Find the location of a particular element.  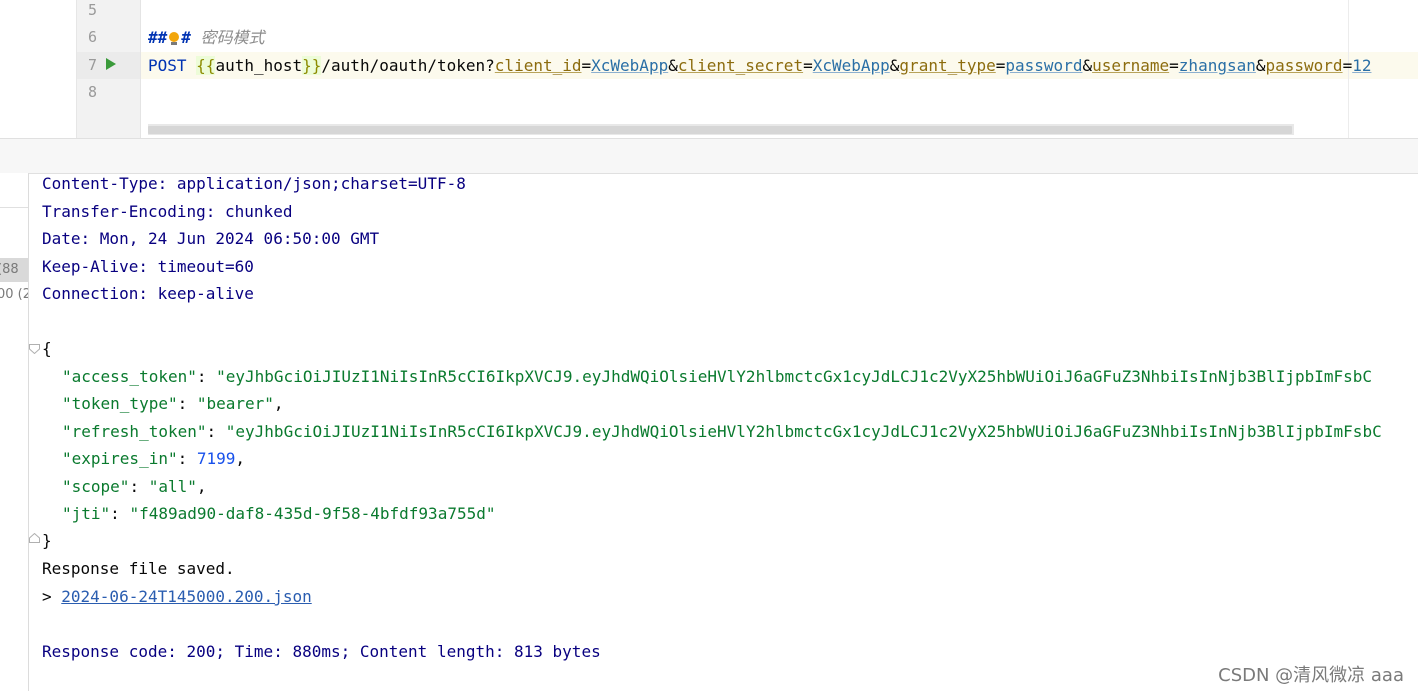

comment-text: 密码模式 is located at coordinates (227, 37).